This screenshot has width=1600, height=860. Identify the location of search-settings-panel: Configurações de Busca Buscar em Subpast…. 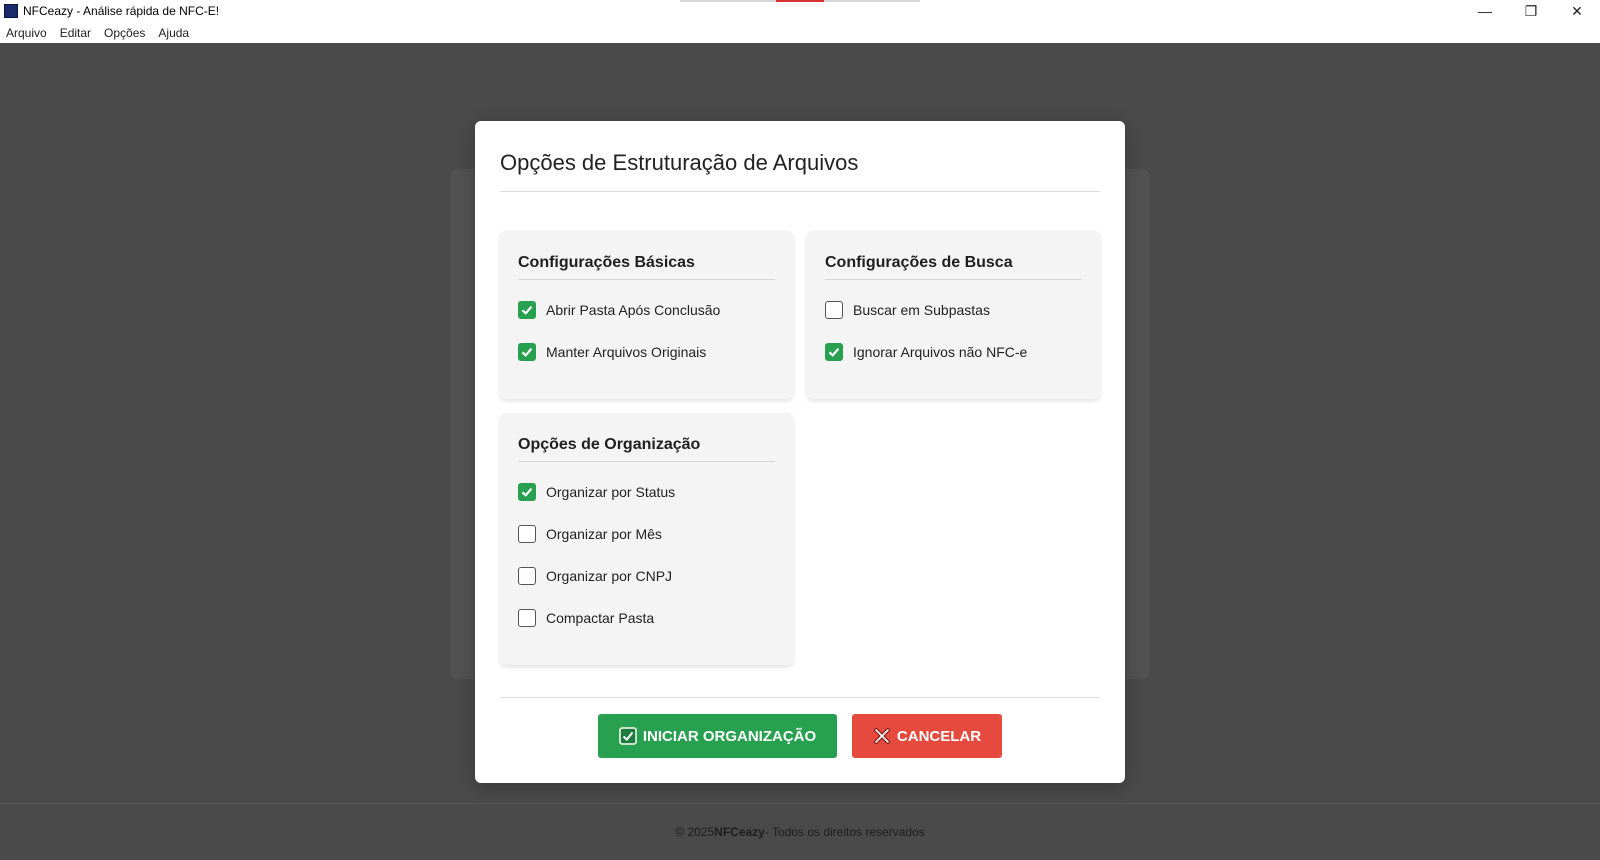
(953, 315).